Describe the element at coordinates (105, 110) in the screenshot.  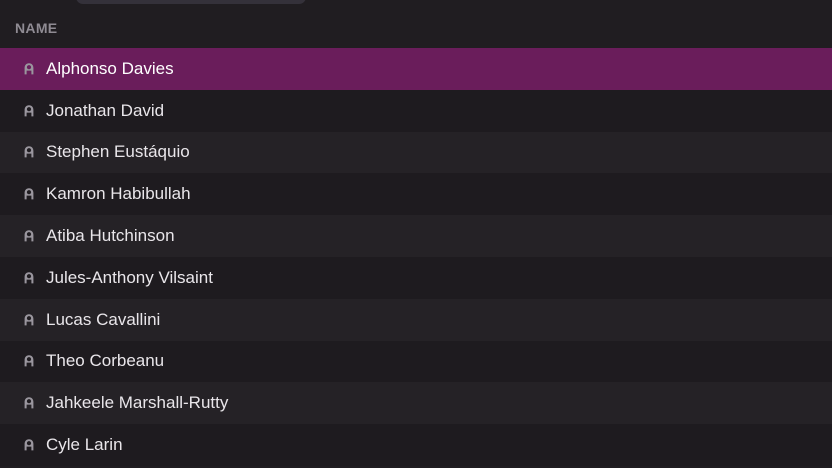
I see `player-name: Jonathan David` at that location.